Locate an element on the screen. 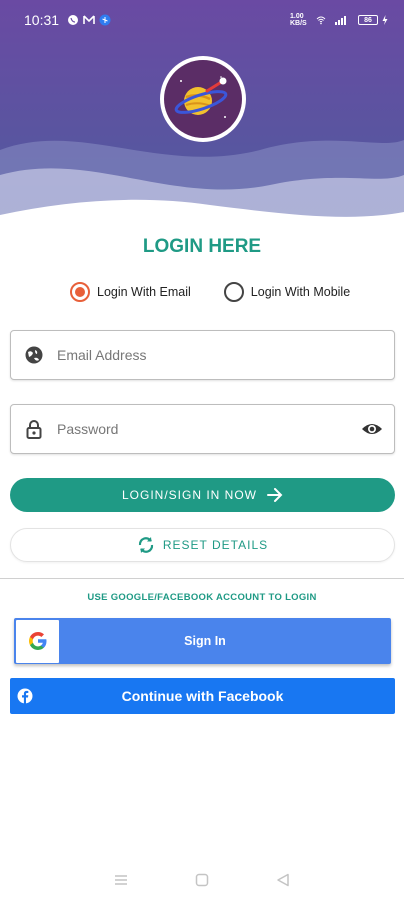  back-icon is located at coordinates (283, 880).